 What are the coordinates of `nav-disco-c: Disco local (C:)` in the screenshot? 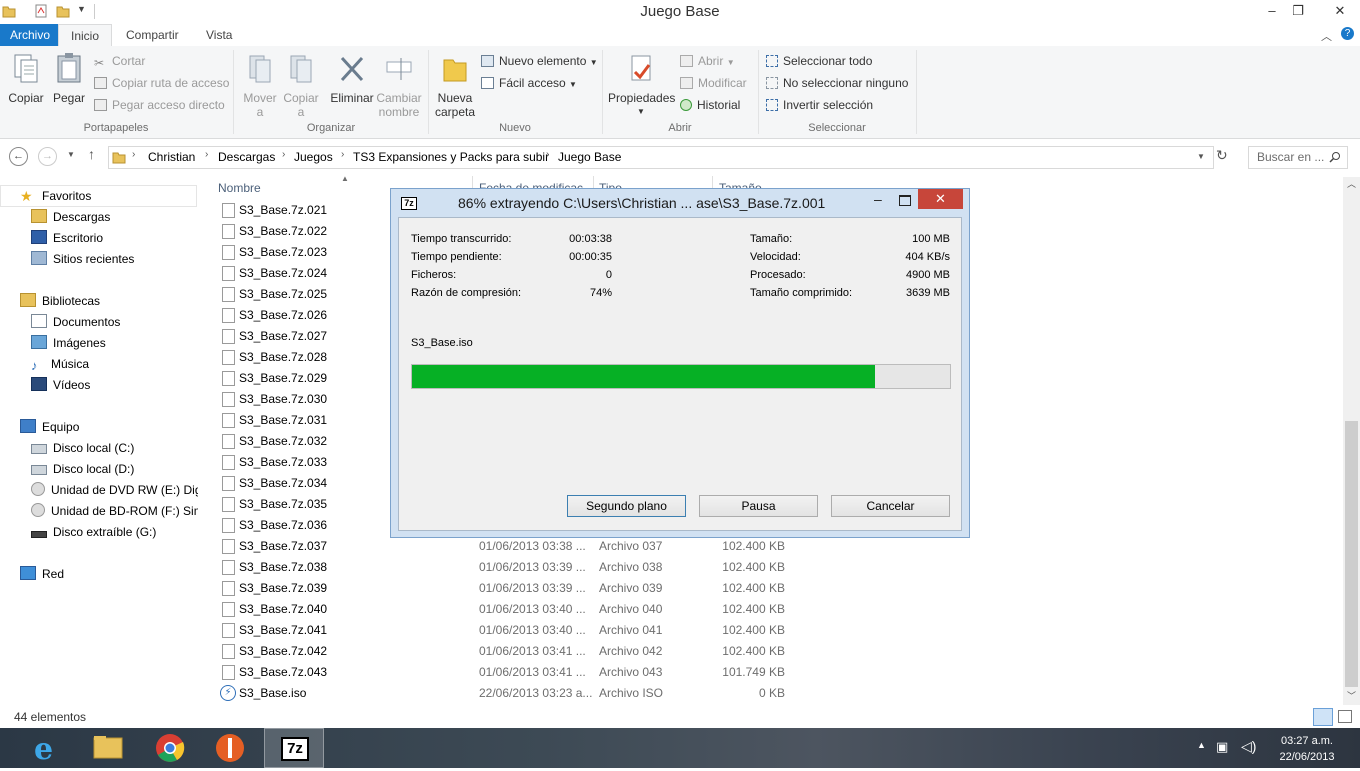 It's located at (82, 448).